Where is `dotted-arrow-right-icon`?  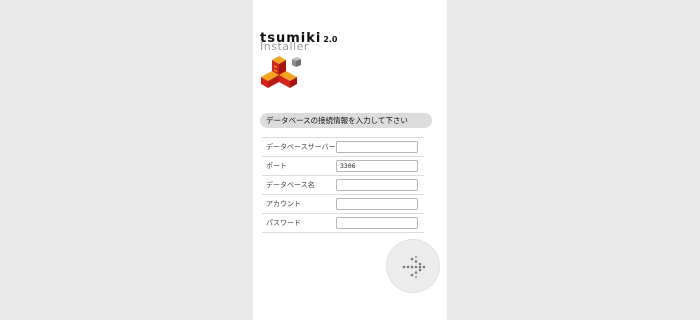 dotted-arrow-right-icon is located at coordinates (414, 267).